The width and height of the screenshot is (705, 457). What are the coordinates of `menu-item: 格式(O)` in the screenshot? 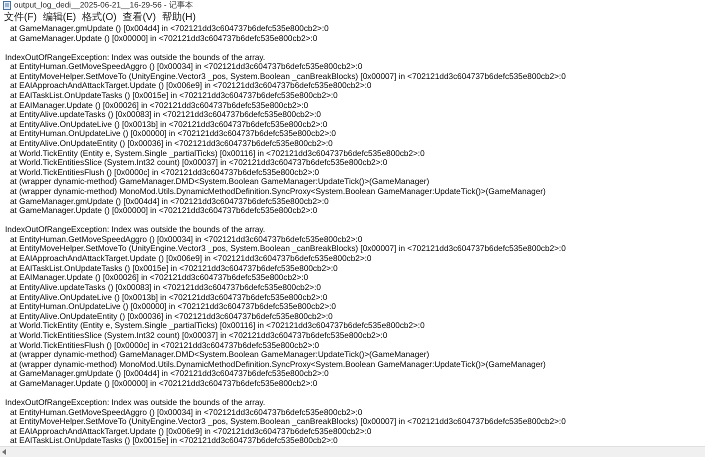 It's located at (99, 18).